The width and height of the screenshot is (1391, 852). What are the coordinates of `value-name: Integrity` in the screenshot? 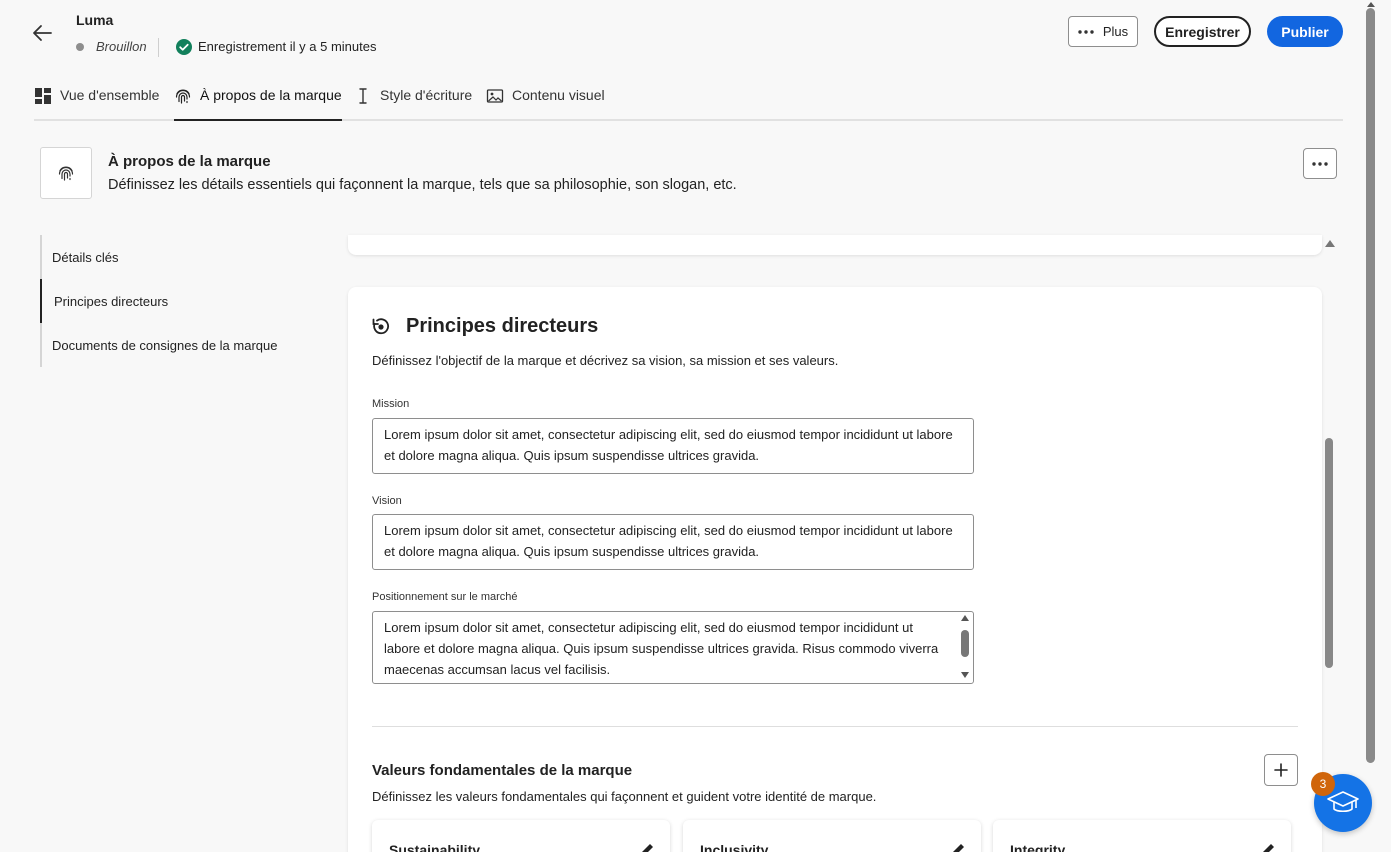 It's located at (1038, 847).